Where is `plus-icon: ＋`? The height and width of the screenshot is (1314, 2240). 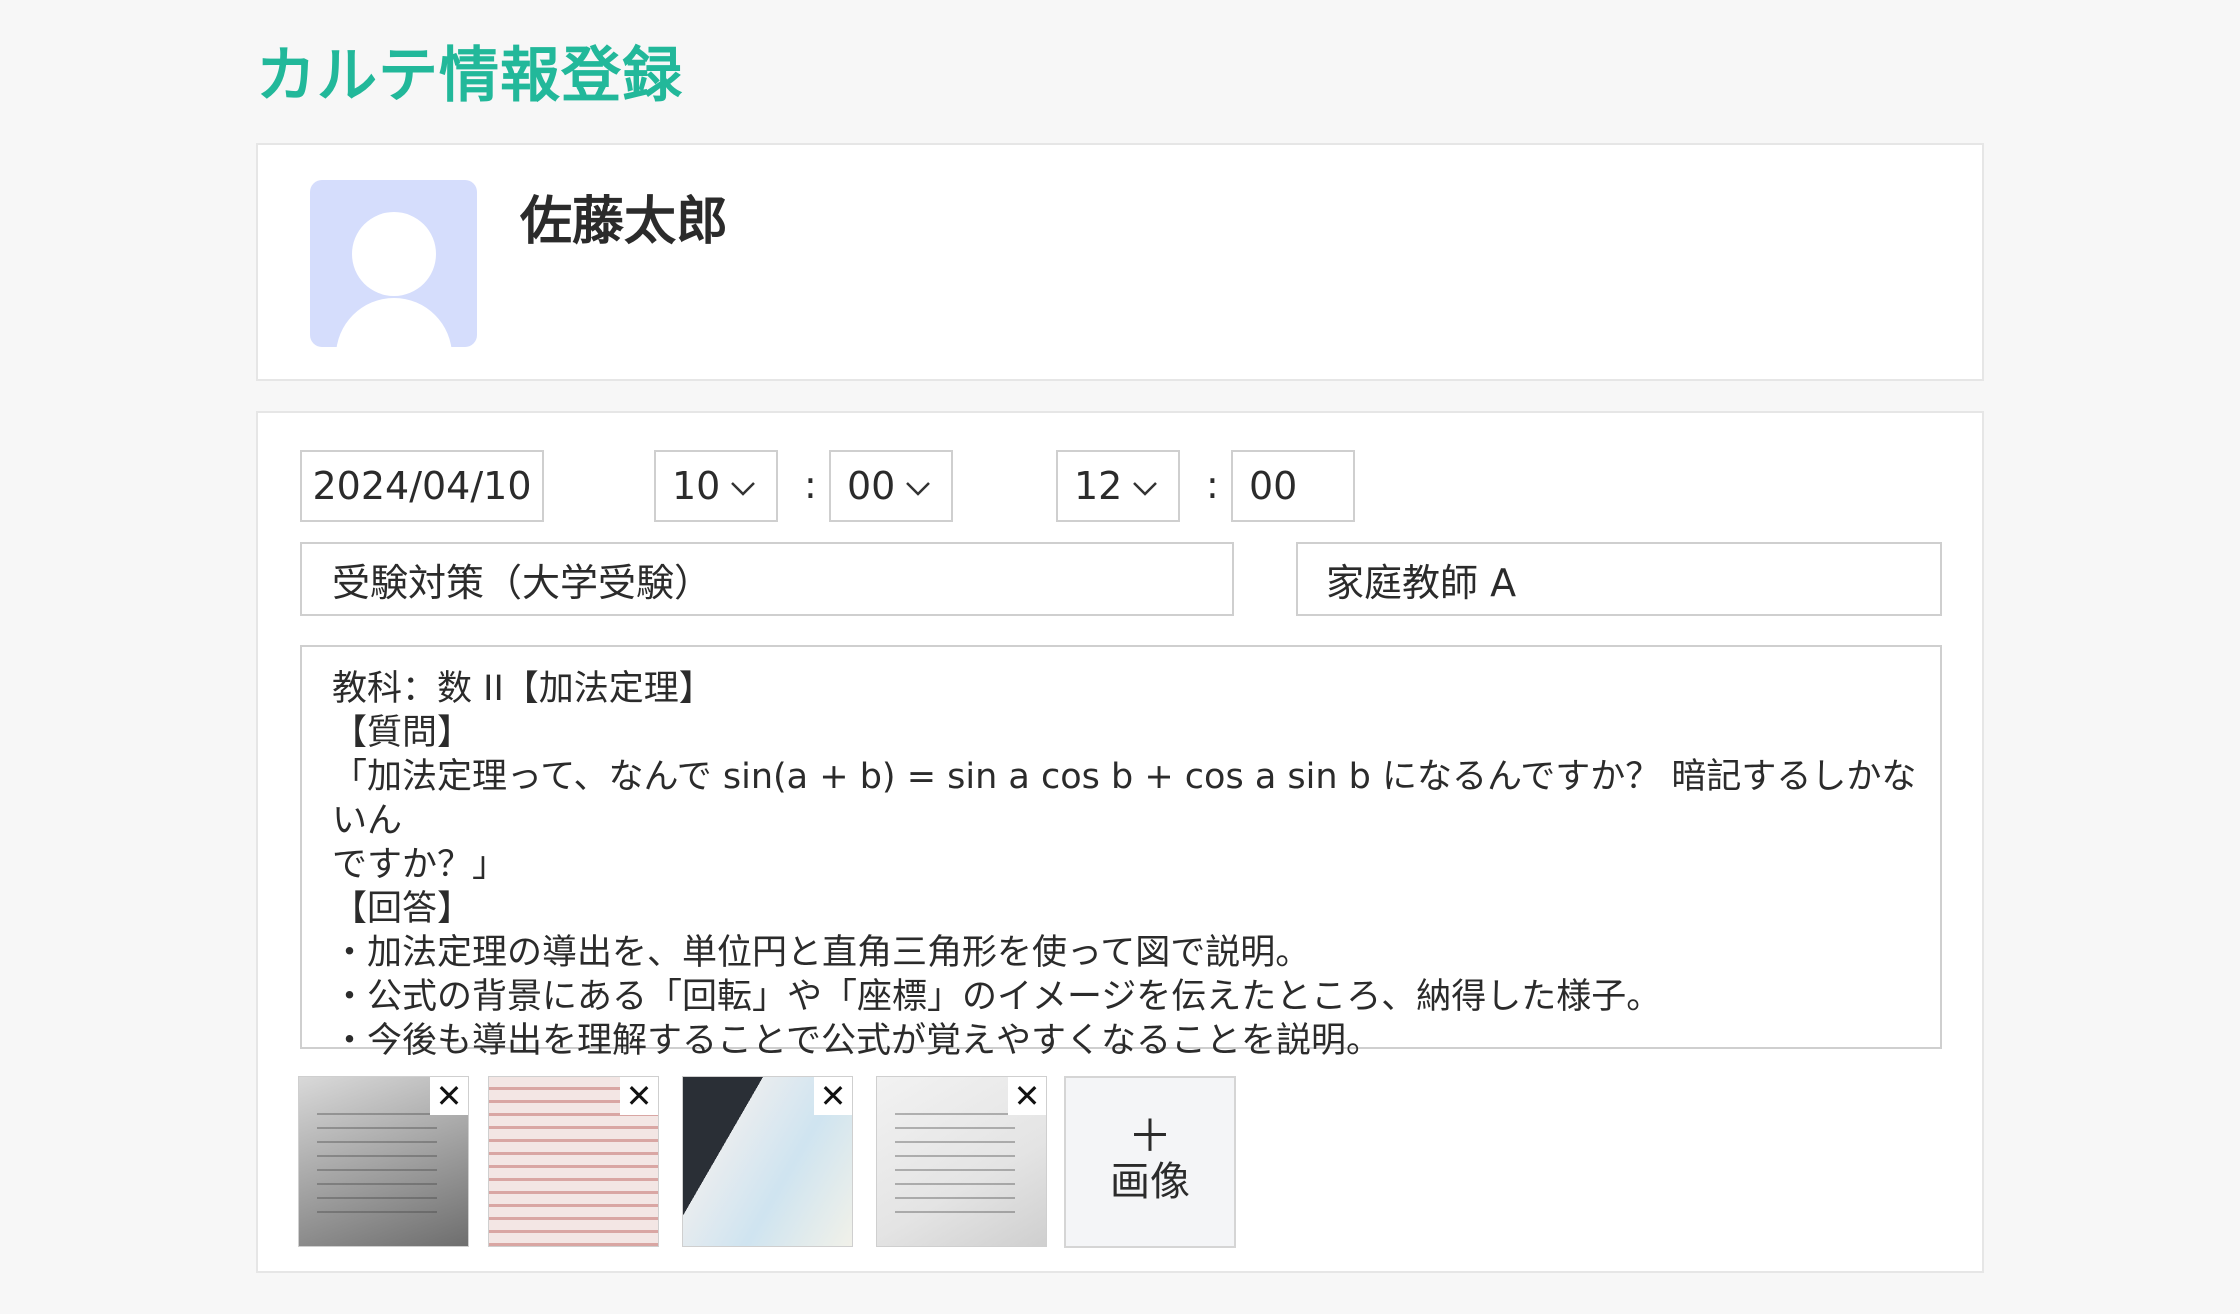
plus-icon: ＋ is located at coordinates (1150, 1136).